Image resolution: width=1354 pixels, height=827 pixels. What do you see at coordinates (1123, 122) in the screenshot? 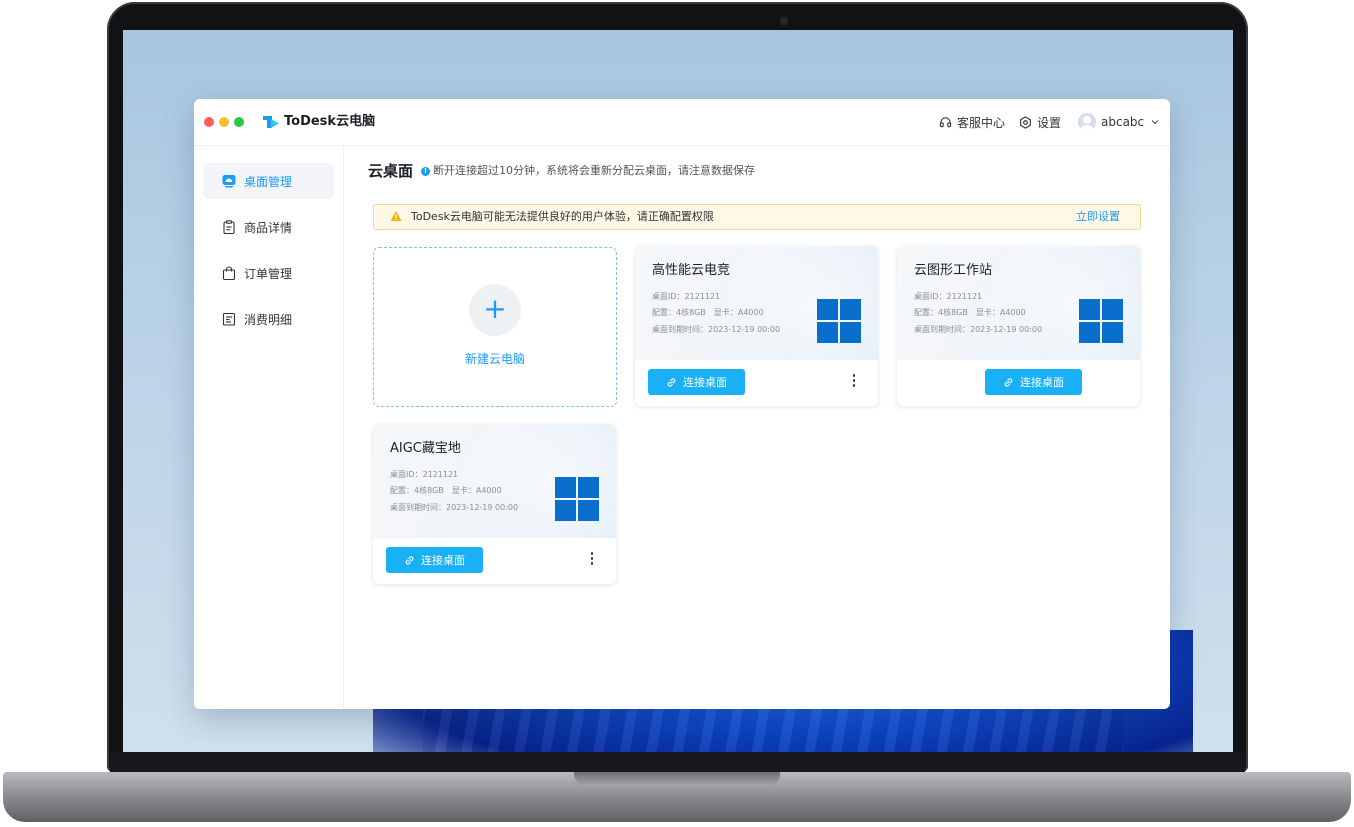
I see `username: abcabc` at bounding box center [1123, 122].